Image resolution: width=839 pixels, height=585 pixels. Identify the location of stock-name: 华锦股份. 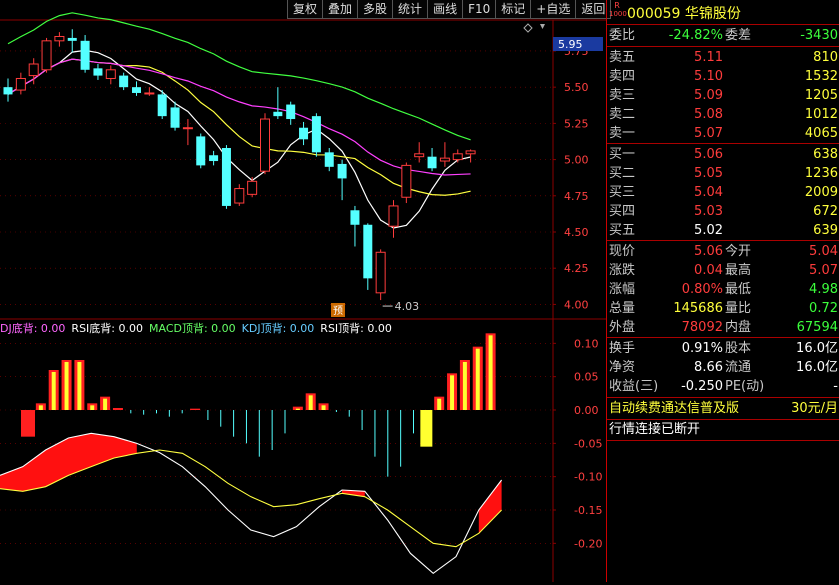
(712, 14).